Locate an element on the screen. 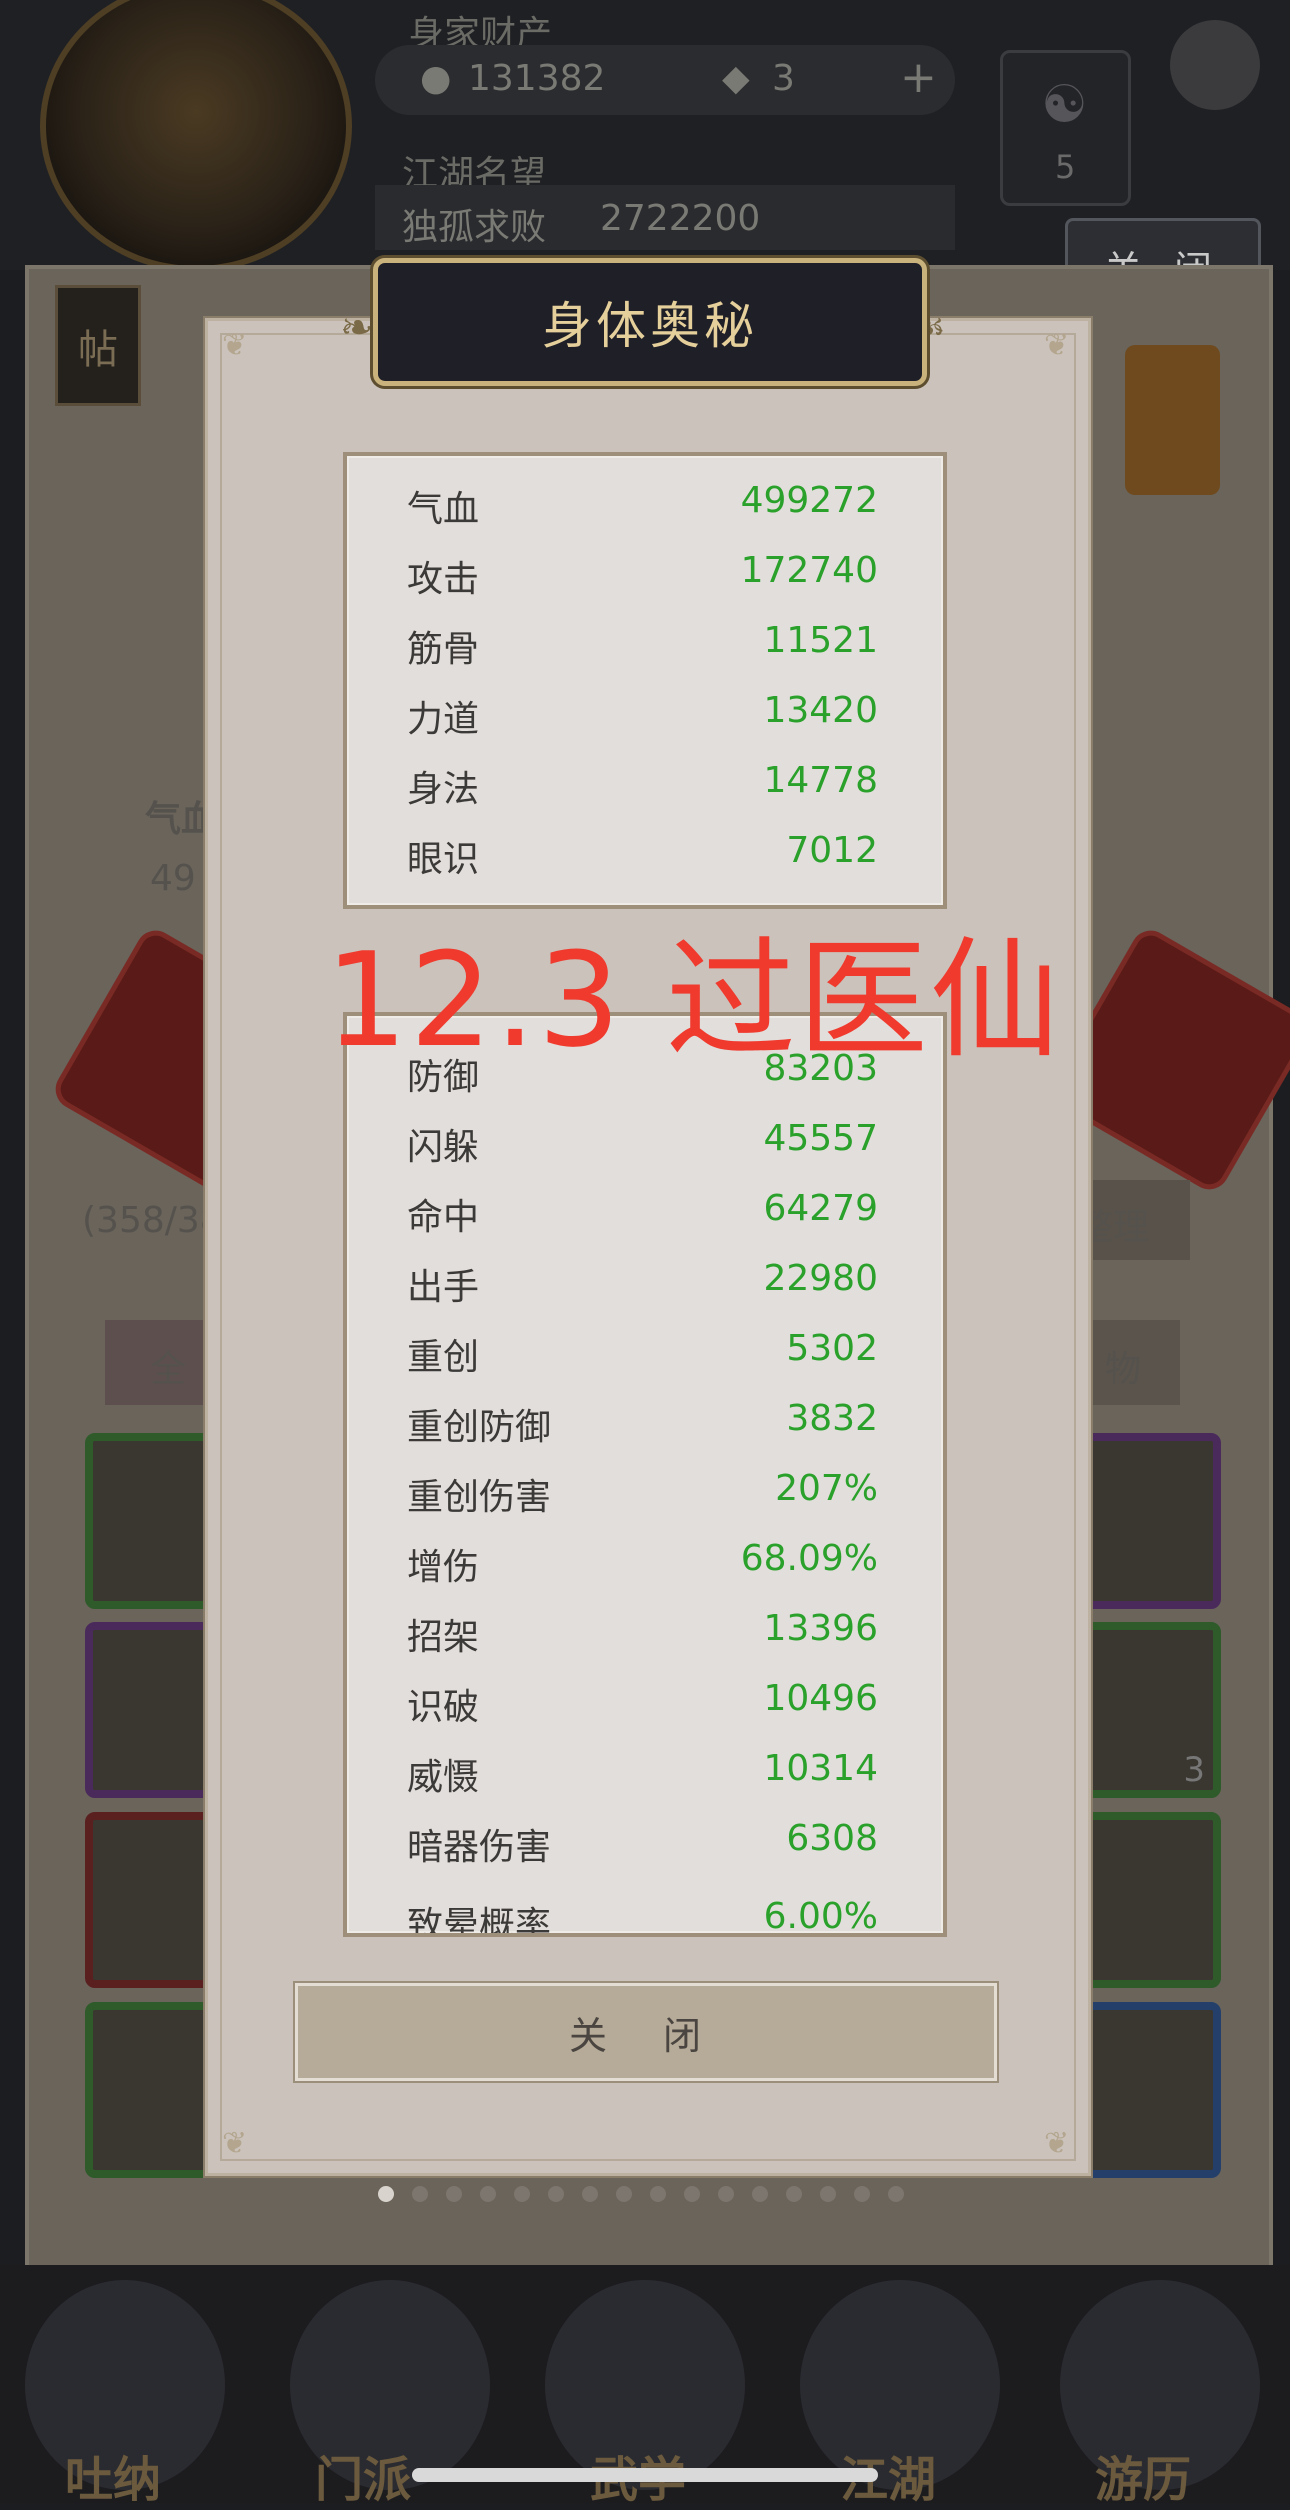  stat-name: 重创伤害 is located at coordinates (479, 1497).